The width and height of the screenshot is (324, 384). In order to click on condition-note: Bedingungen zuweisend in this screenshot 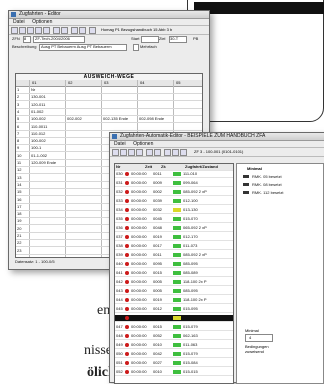, I will do `click(257, 349)`.